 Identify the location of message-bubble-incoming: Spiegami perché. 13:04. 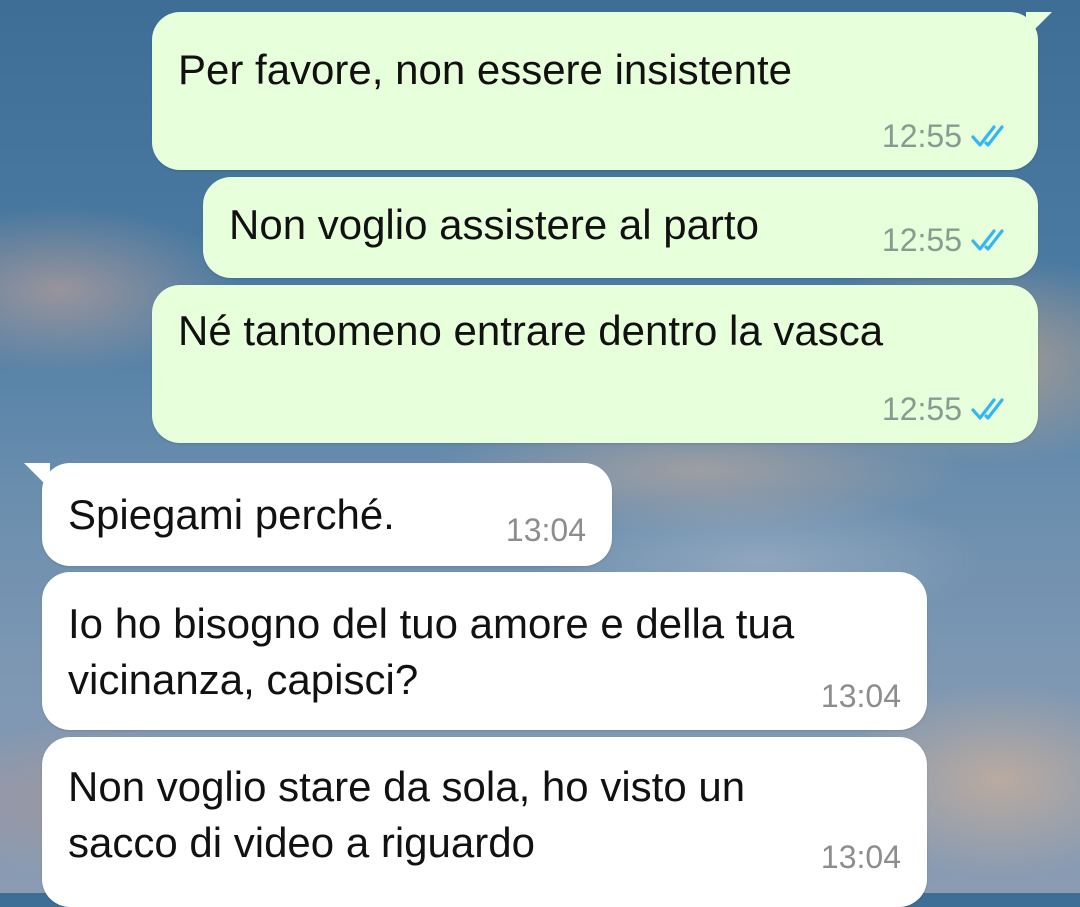
(318, 514).